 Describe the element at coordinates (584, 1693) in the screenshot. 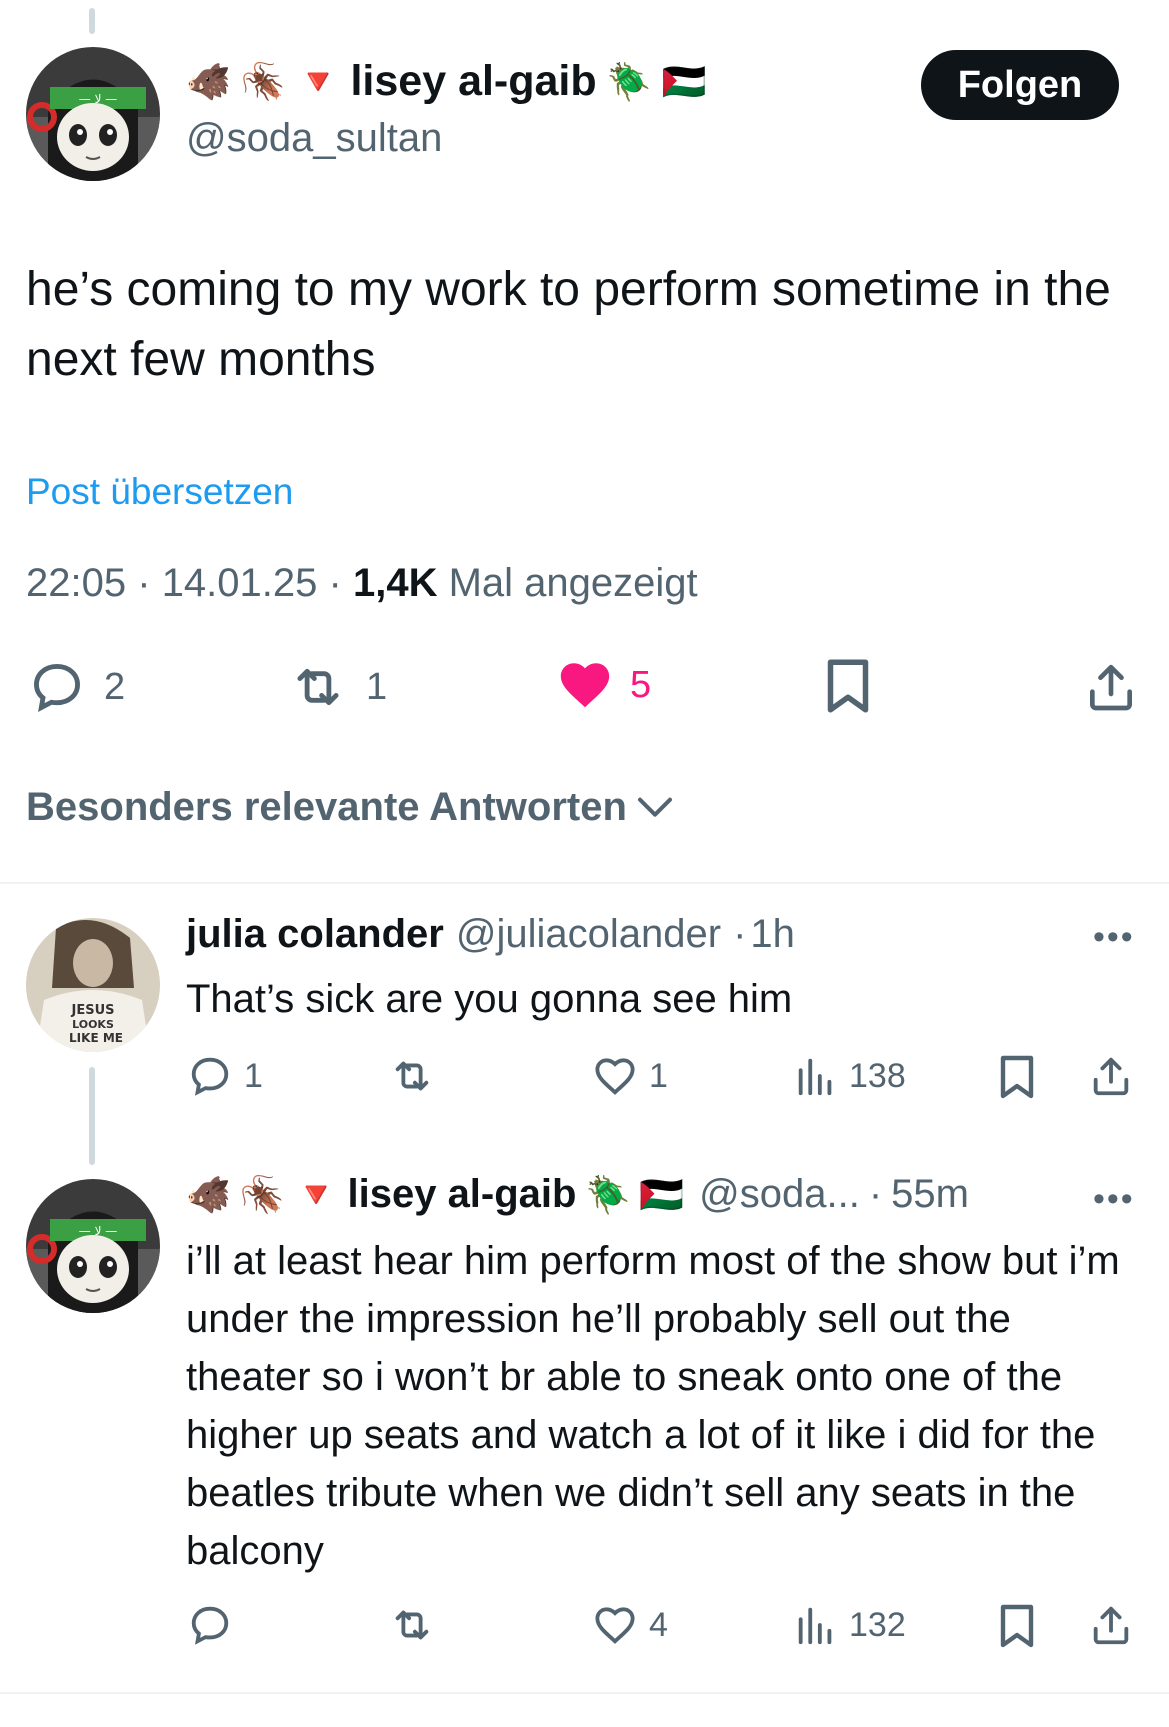

I see `bottom-divider` at that location.